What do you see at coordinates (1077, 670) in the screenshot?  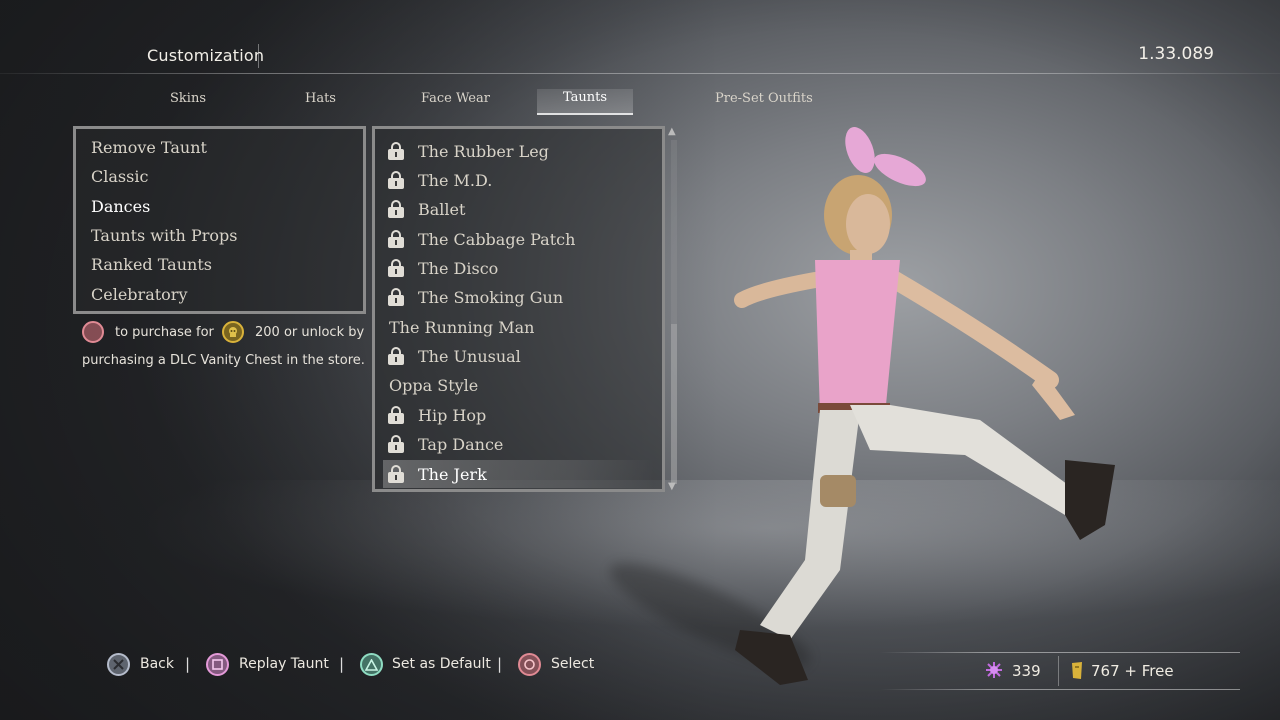 I see `treasure-icon` at bounding box center [1077, 670].